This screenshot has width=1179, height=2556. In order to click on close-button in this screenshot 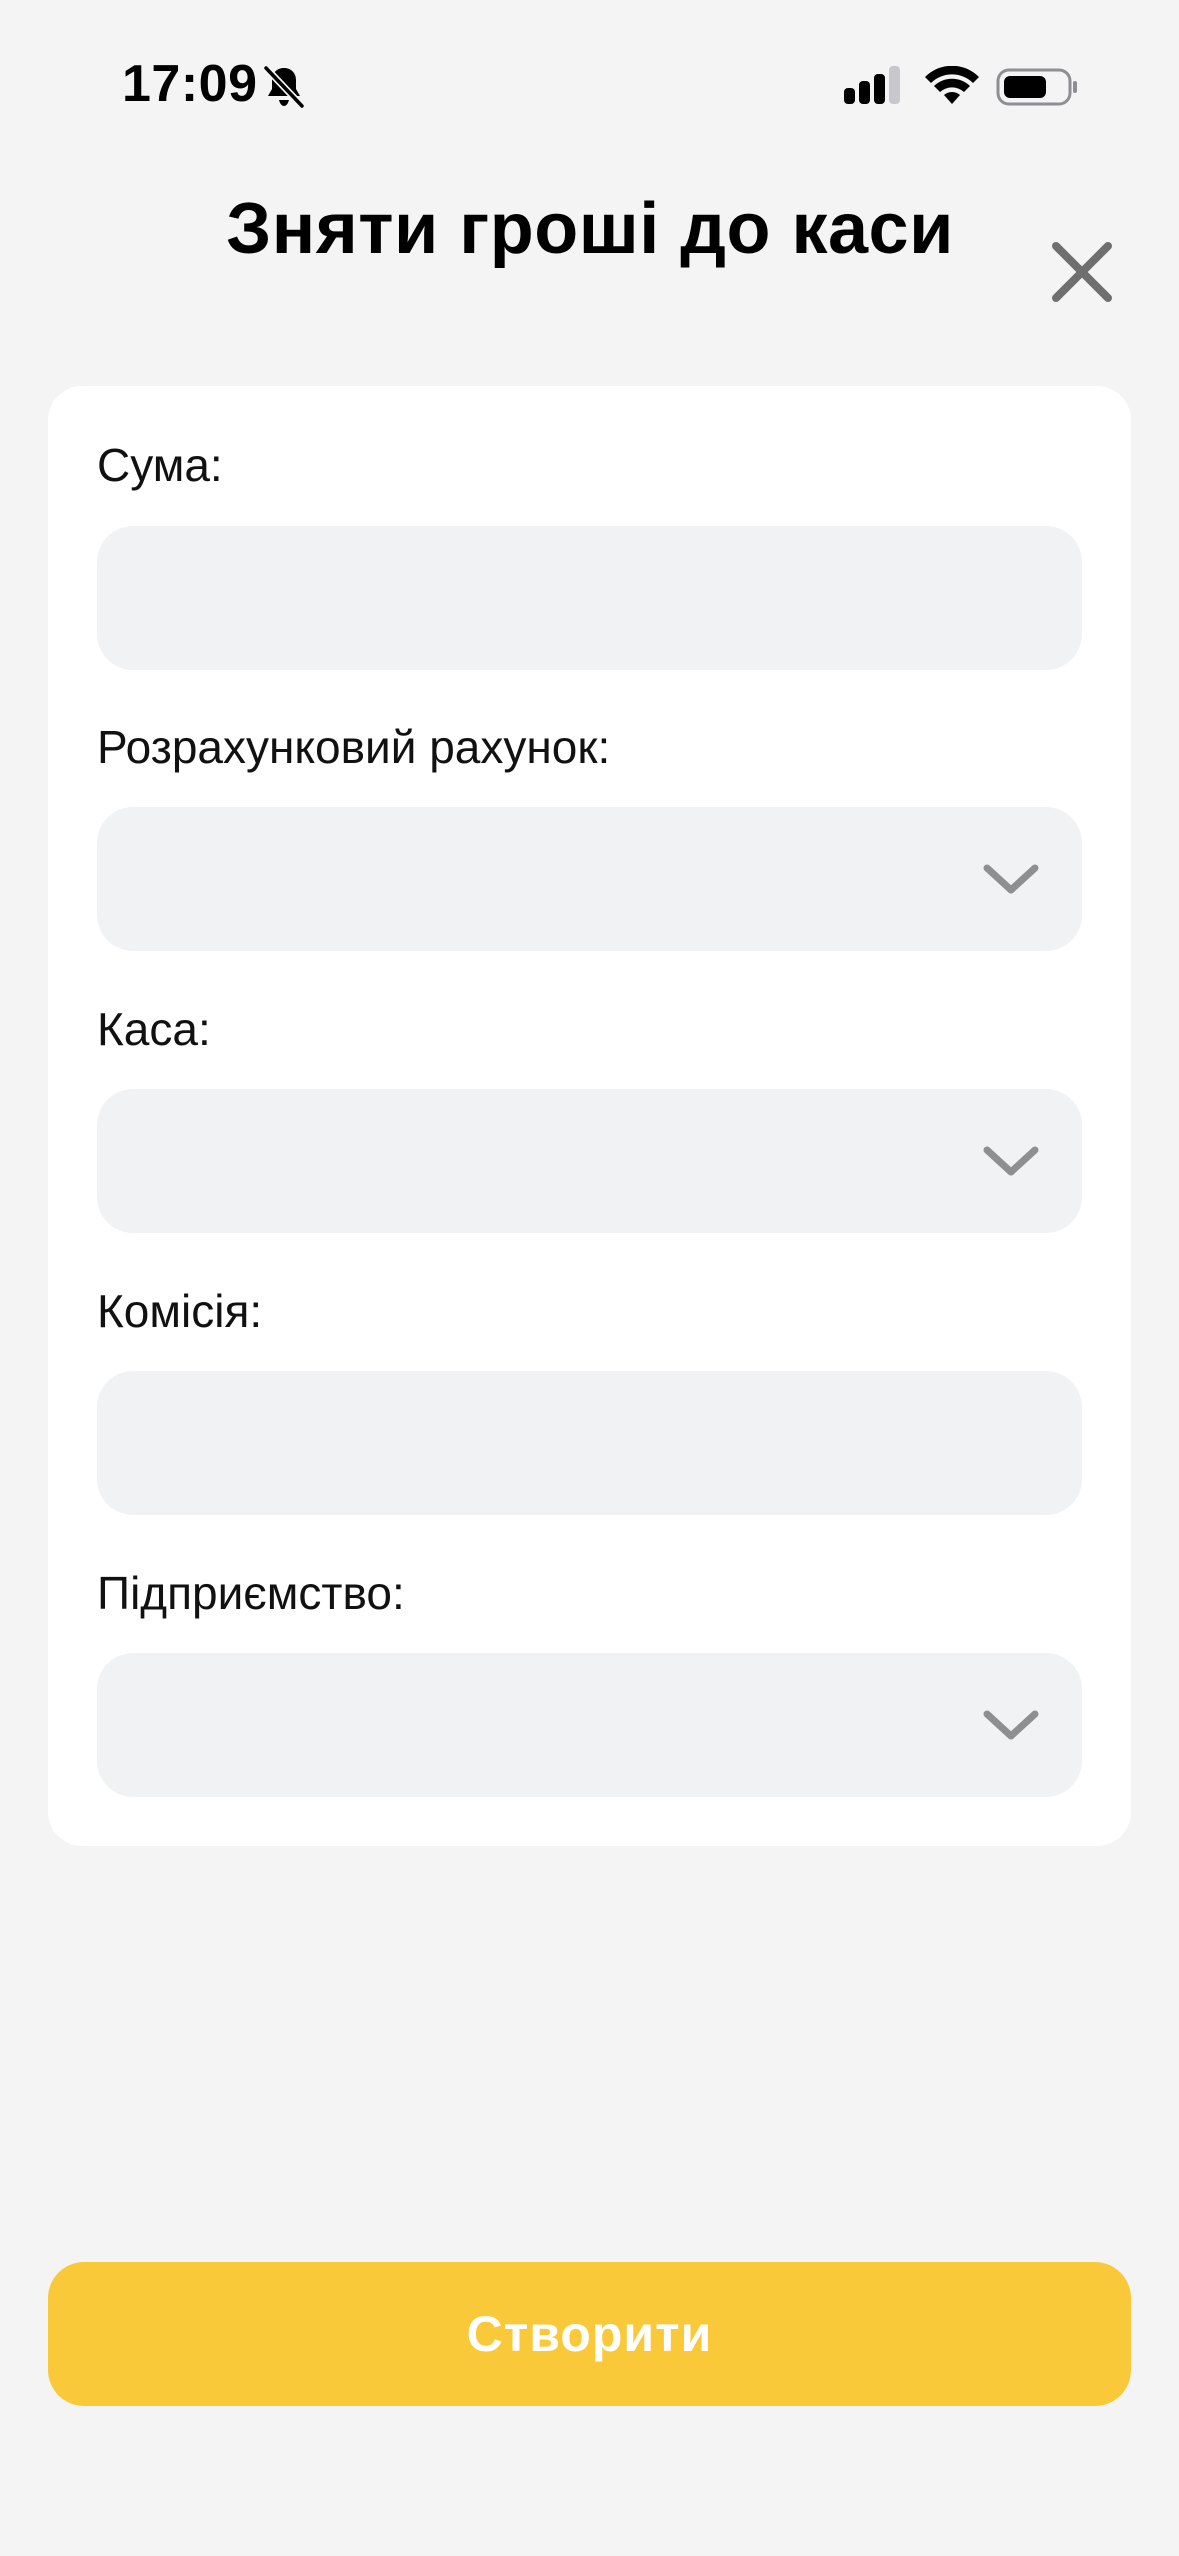, I will do `click(1082, 272)`.